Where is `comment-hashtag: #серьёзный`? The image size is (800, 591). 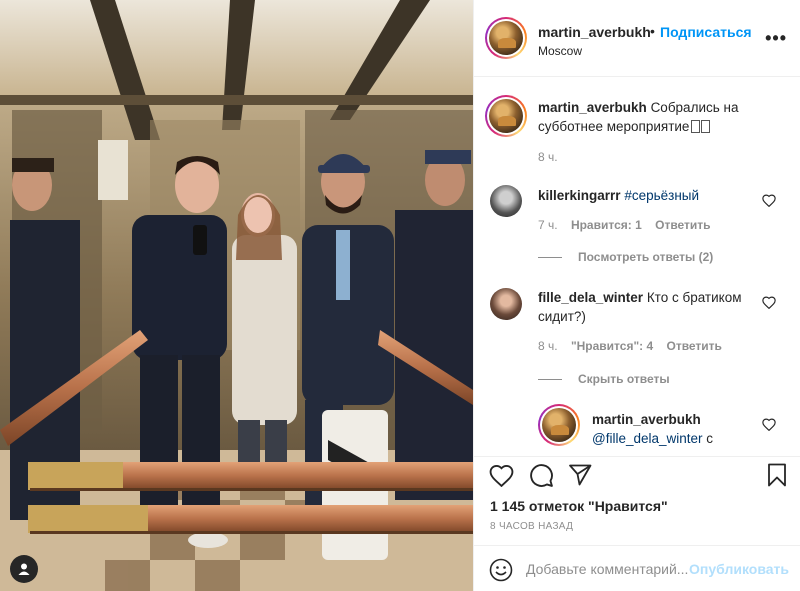
comment-hashtag: #серьёзный is located at coordinates (661, 195).